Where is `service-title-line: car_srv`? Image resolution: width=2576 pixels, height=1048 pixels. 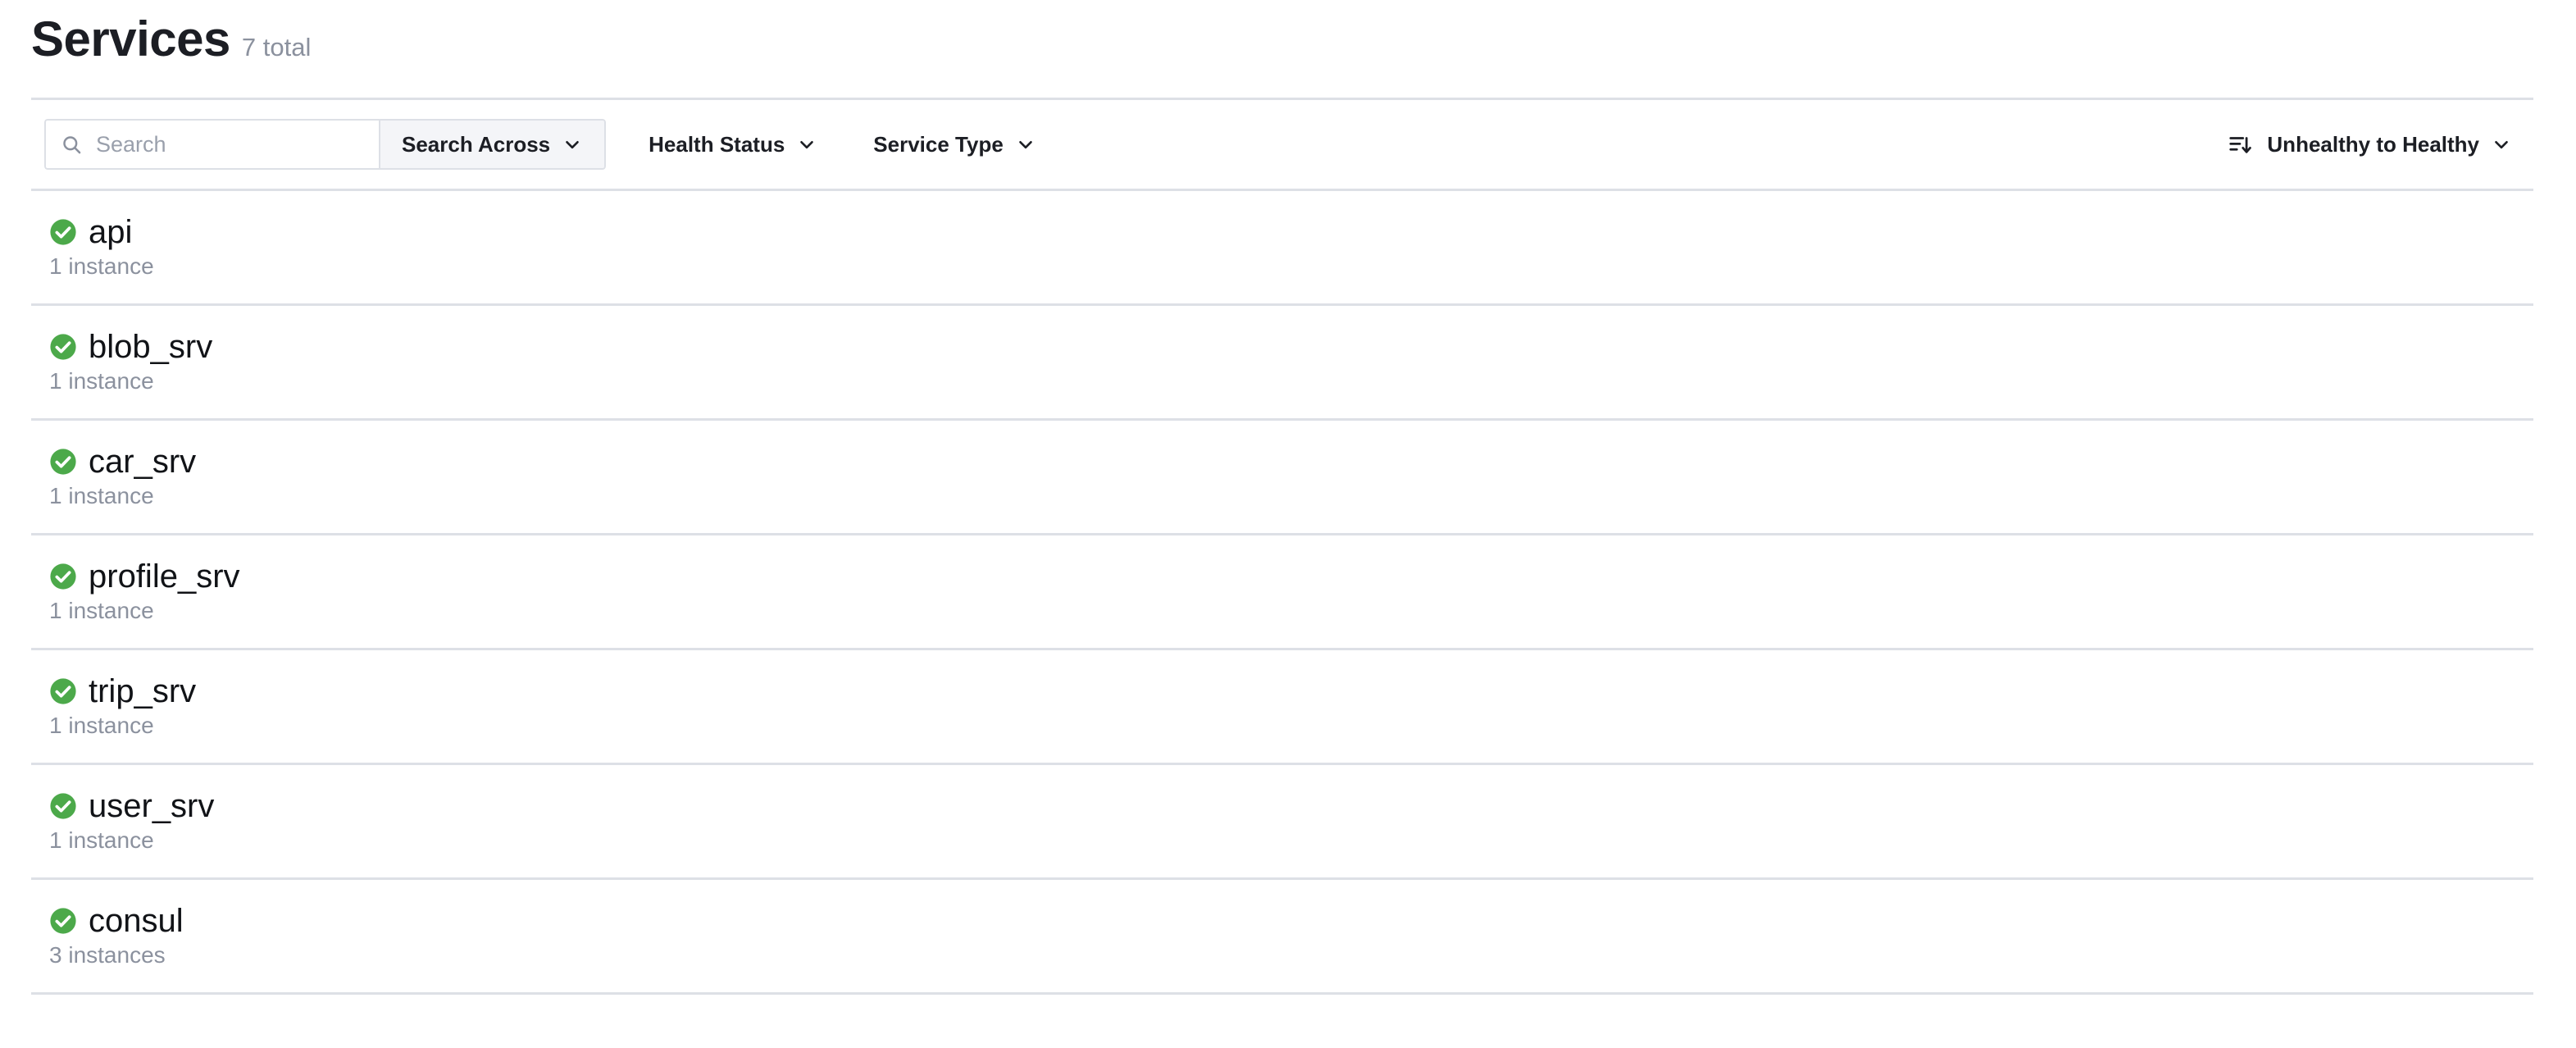
service-title-line: car_srv is located at coordinates (1291, 461).